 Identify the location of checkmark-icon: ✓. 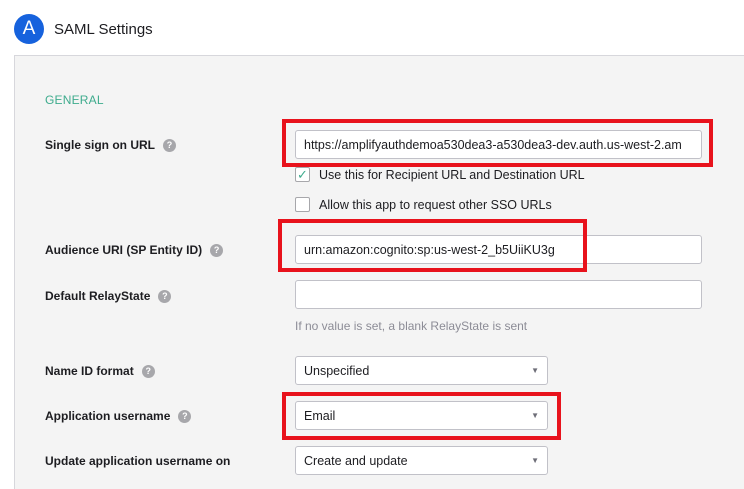
(302, 174).